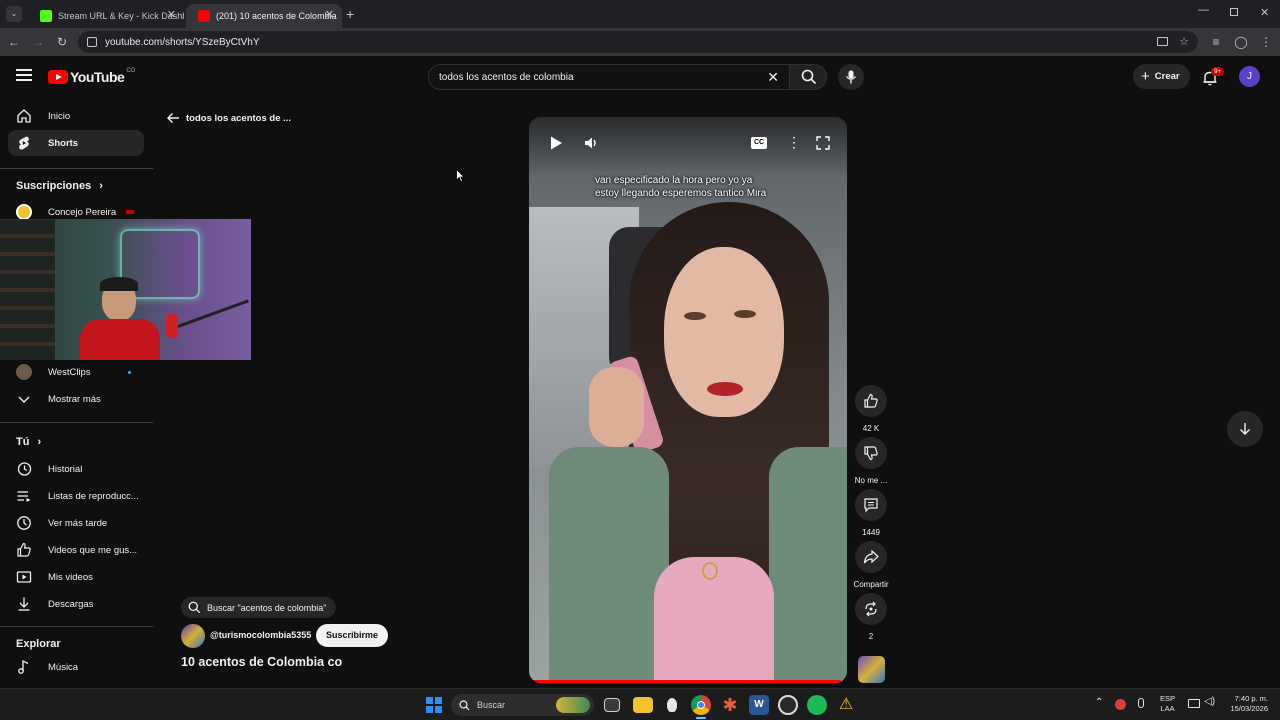 This screenshot has width=1280, height=720. I want to click on youtube-logo-text: YouTube, so click(97, 77).